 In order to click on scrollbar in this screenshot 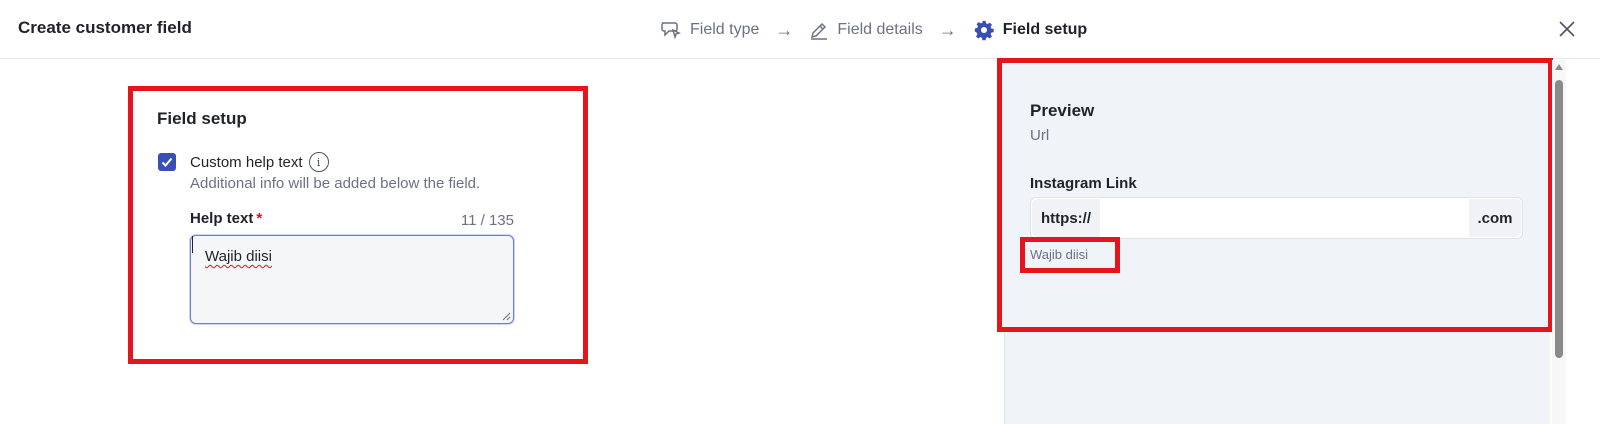, I will do `click(1559, 242)`.